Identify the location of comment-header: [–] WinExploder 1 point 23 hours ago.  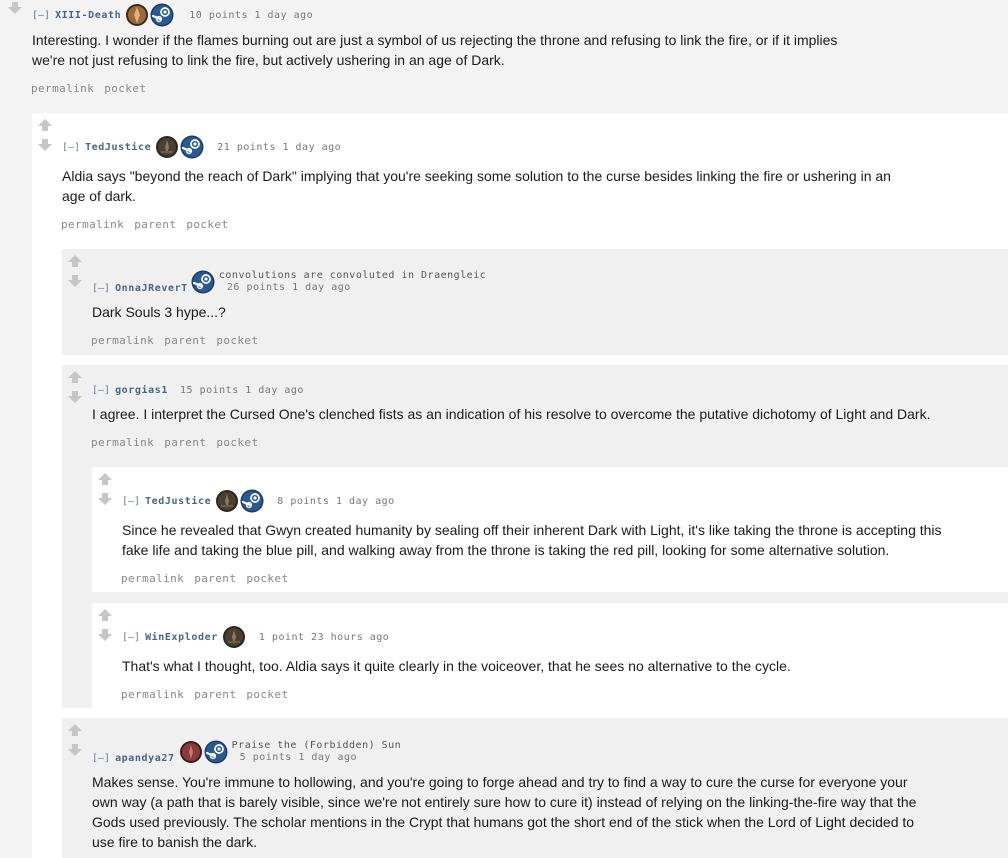
(255, 637).